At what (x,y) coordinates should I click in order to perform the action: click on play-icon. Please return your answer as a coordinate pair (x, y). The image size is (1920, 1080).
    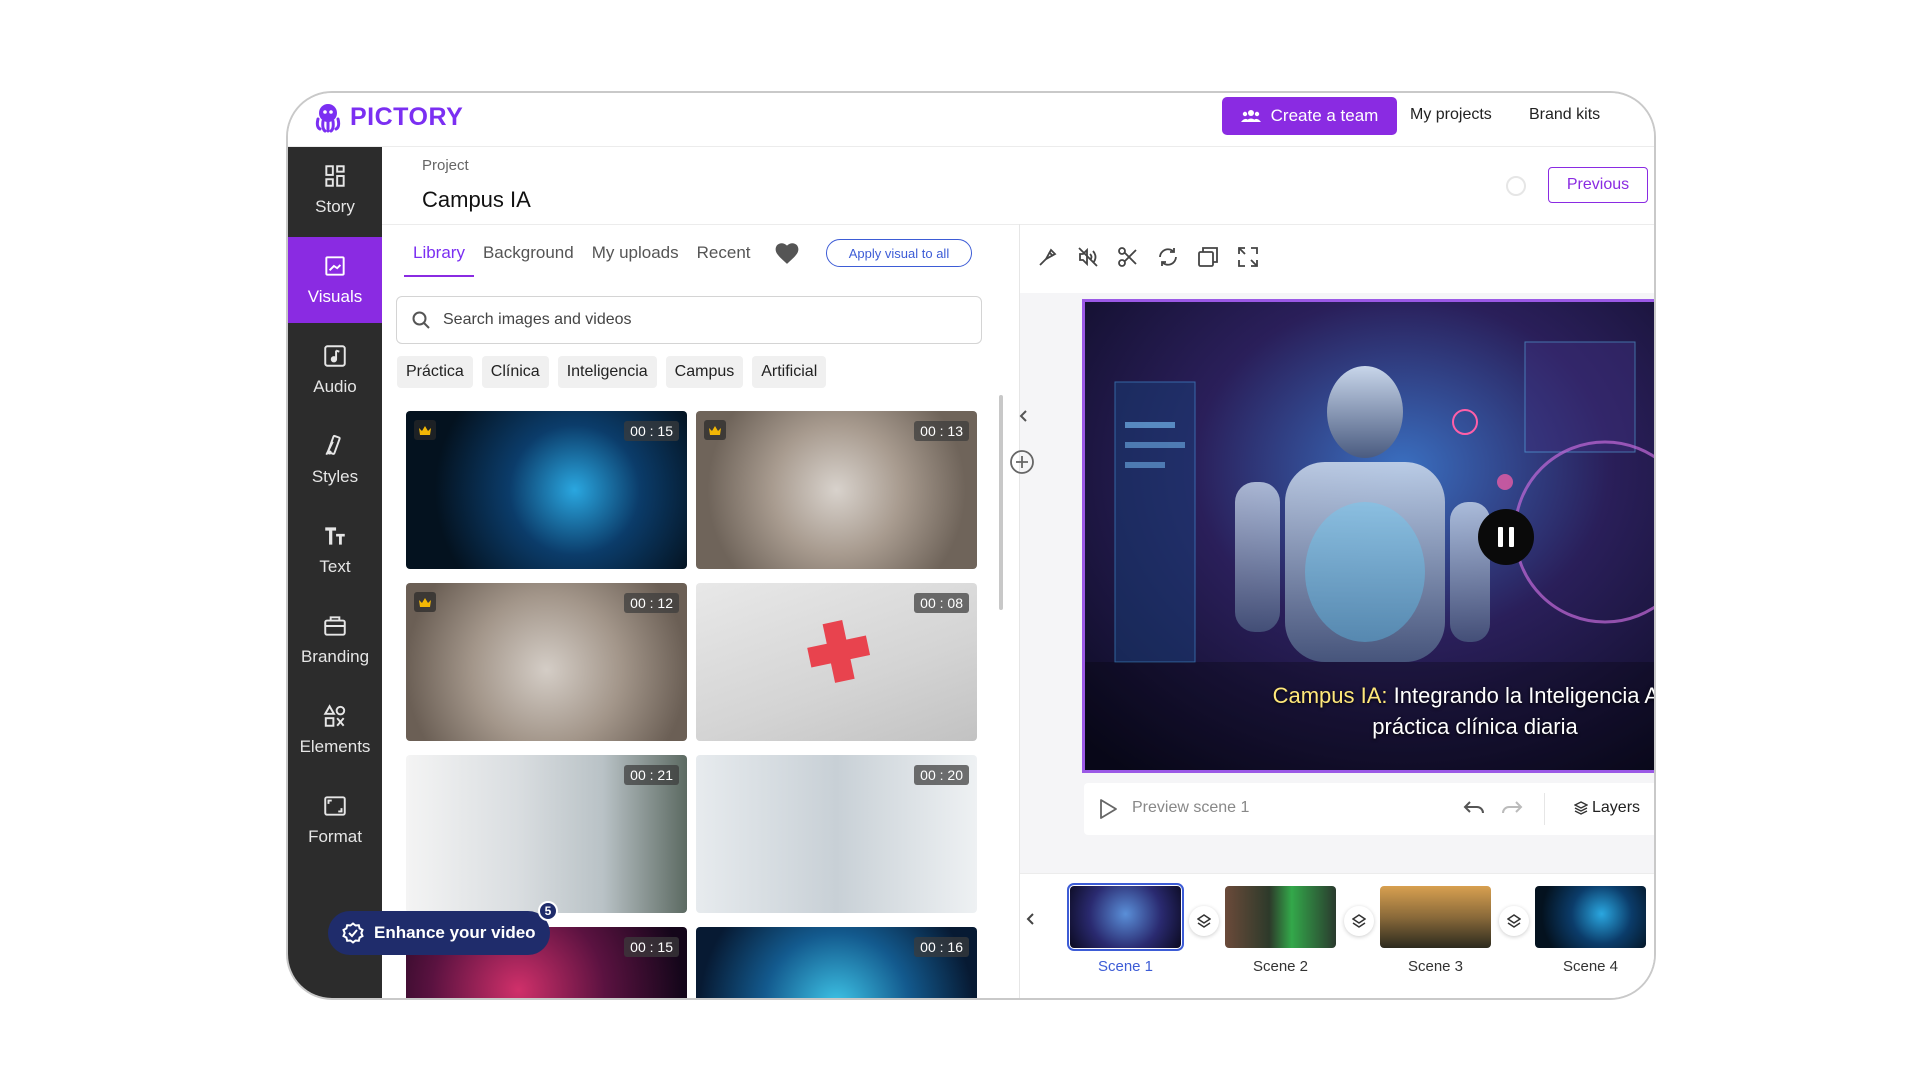
    Looking at the image, I should click on (1108, 809).